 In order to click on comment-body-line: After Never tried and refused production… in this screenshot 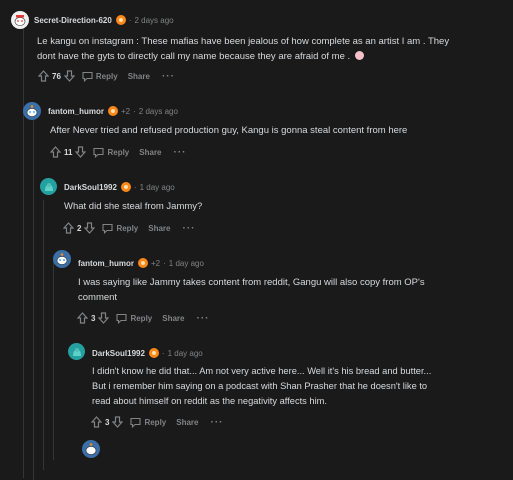, I will do `click(229, 130)`.